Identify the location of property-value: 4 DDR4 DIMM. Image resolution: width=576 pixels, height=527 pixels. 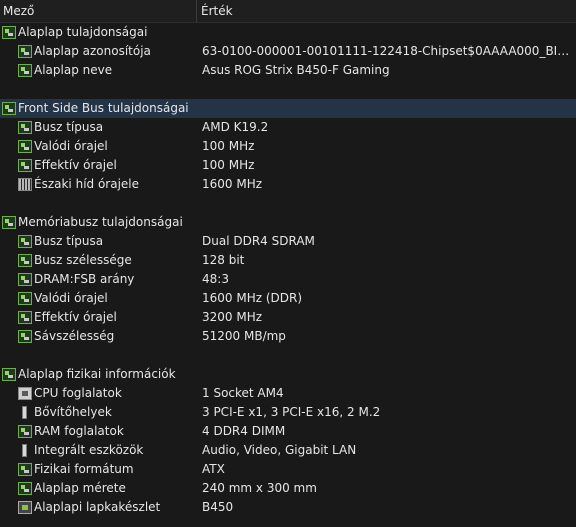
(244, 431).